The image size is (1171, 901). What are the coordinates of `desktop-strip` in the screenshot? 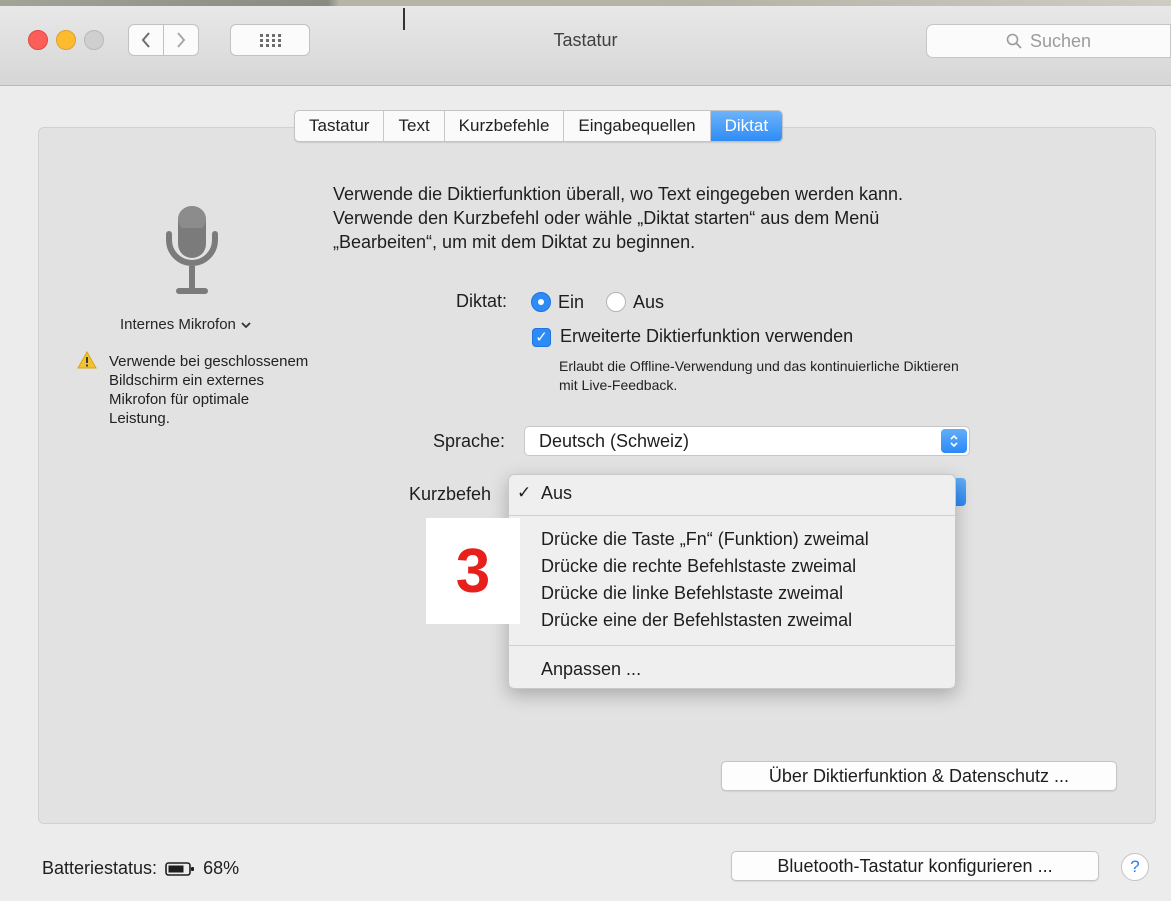 It's located at (585, 3).